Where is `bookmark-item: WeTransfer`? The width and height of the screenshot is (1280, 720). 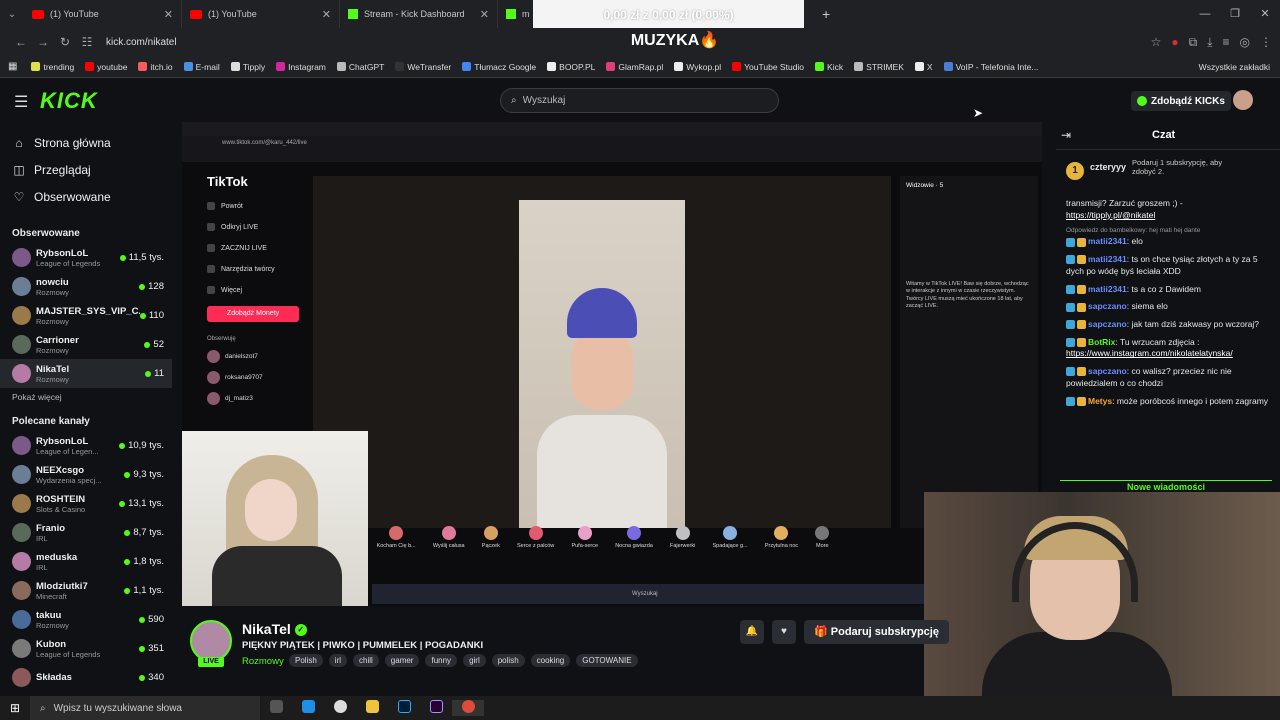 bookmark-item: WeTransfer is located at coordinates (423, 67).